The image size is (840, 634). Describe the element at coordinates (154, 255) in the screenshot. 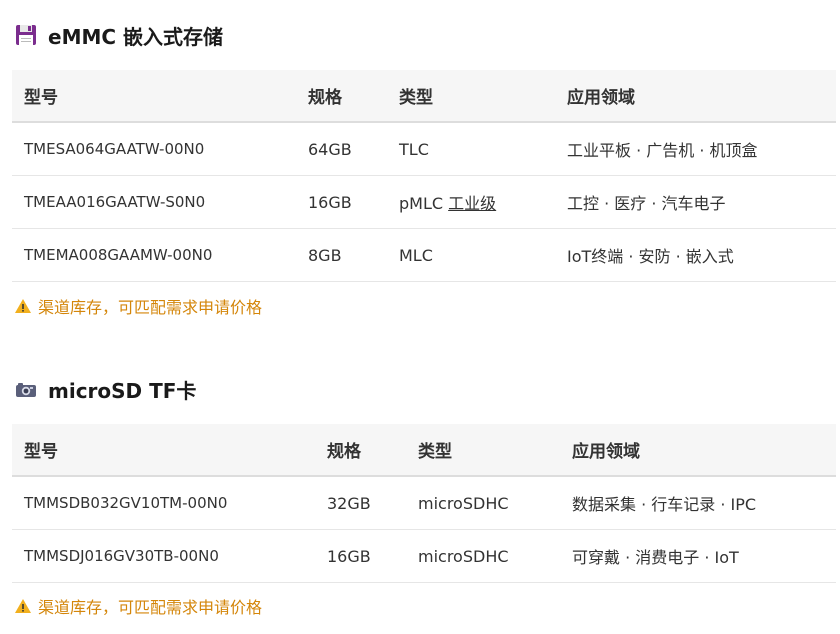

I see `model-cell: TMEMA008GAAMW-00N0` at that location.